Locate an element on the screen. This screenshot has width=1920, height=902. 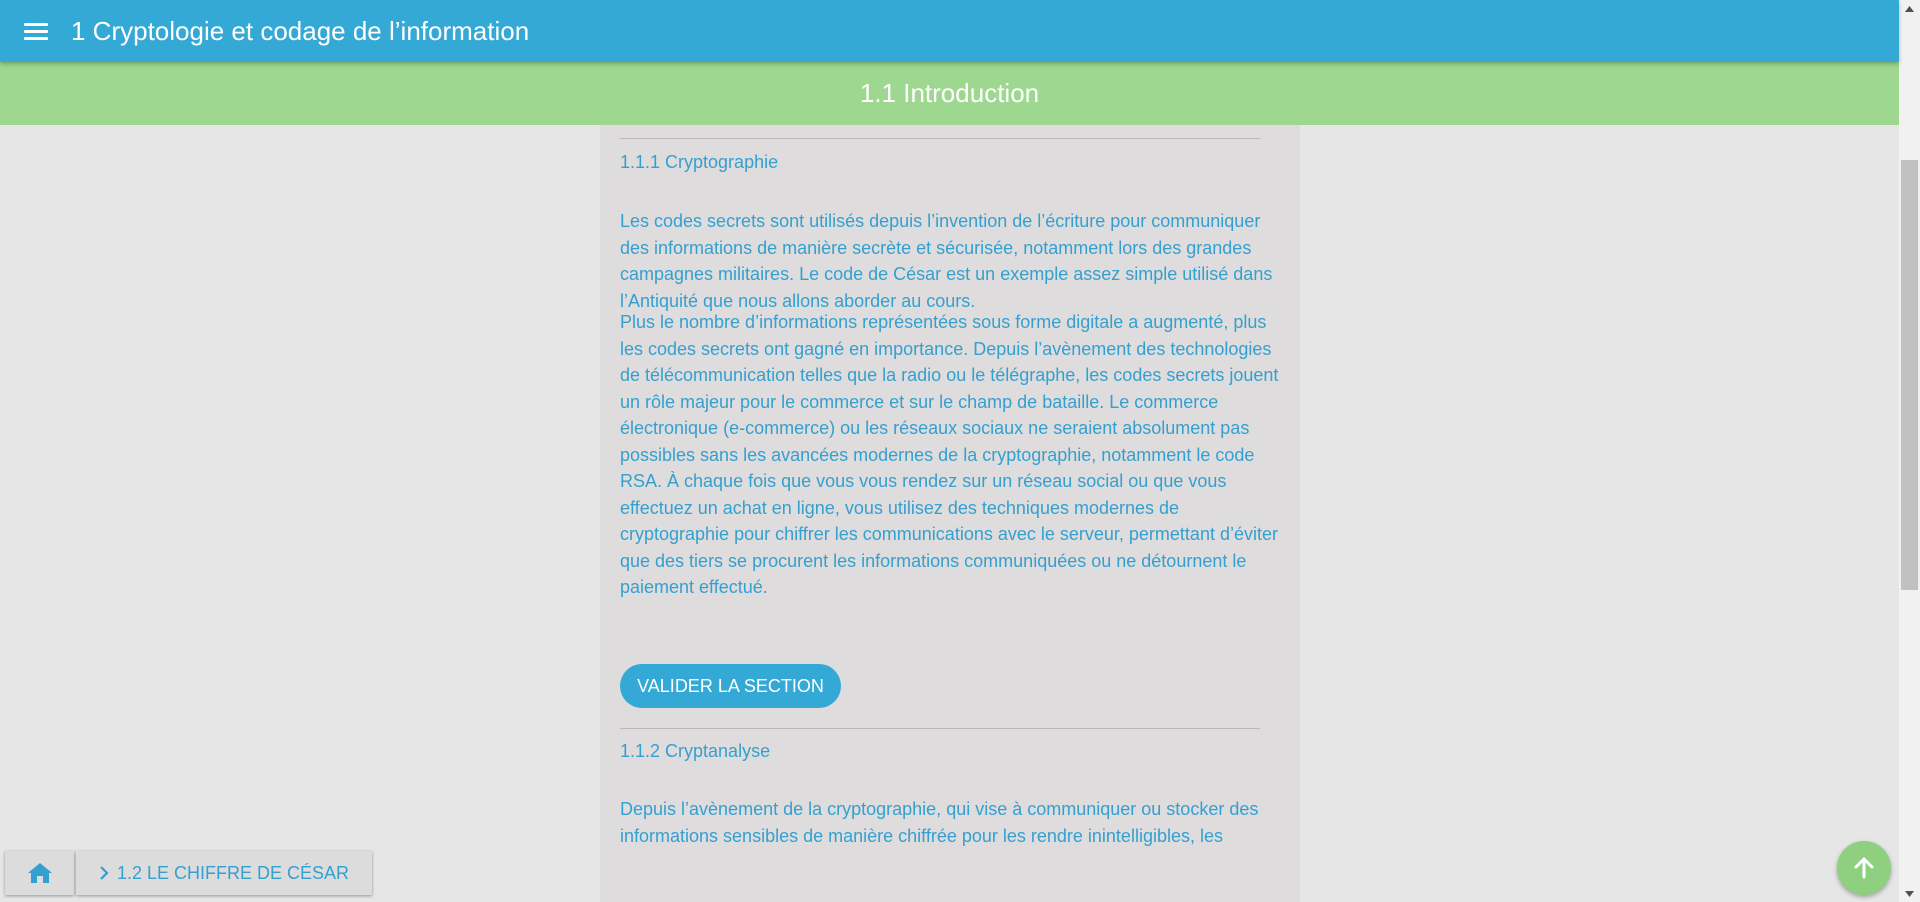
subsection-title: 1.1.1 Cryptographie is located at coordinates (699, 162).